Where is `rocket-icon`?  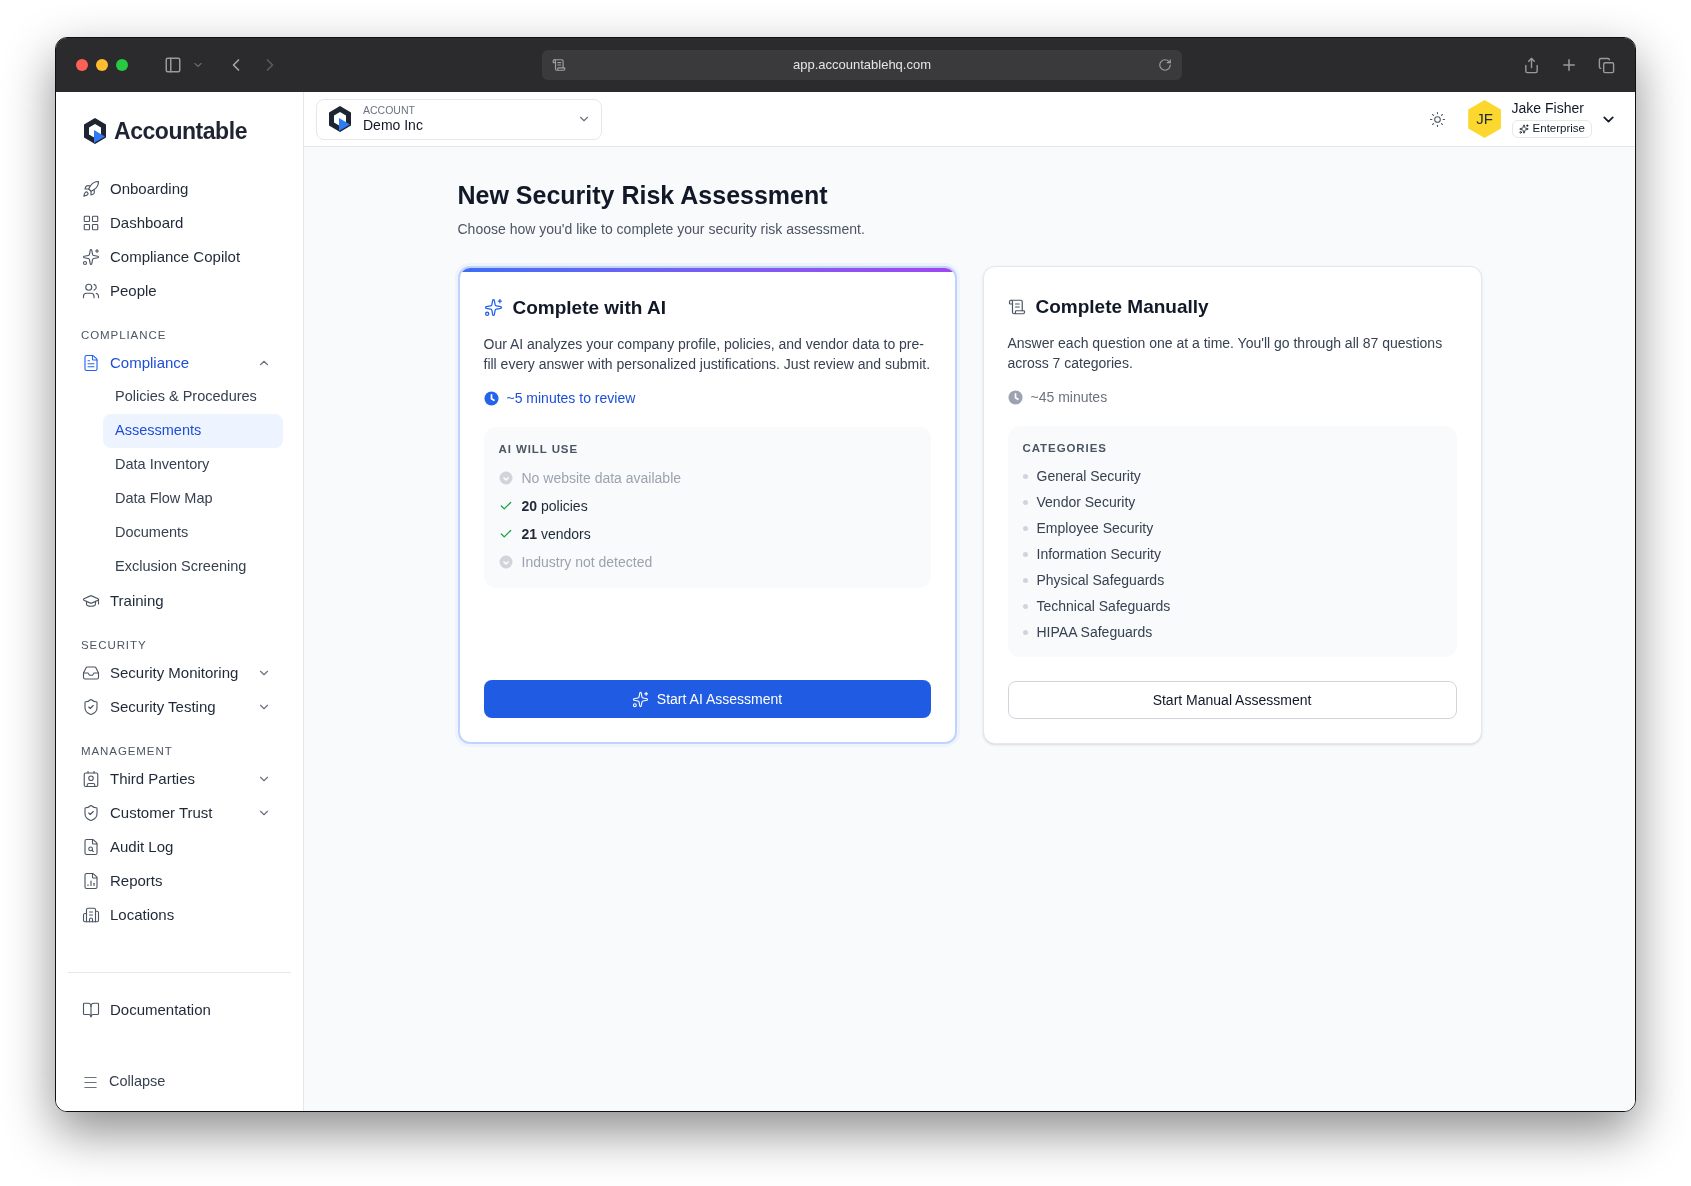
rocket-icon is located at coordinates (91, 189).